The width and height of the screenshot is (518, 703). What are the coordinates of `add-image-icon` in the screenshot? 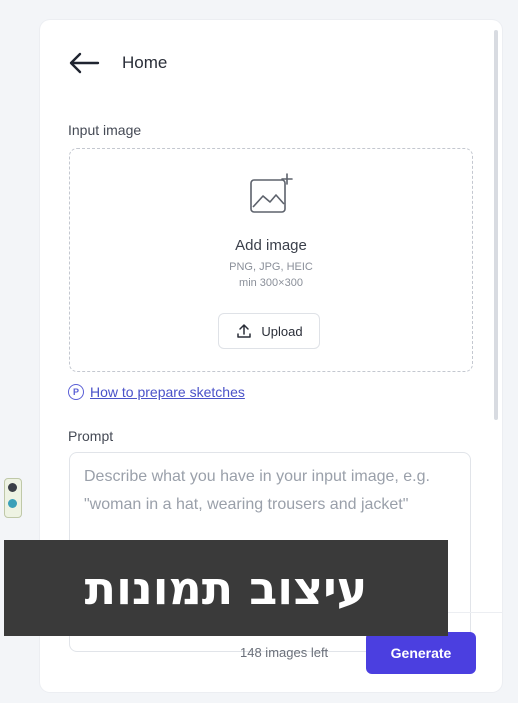 It's located at (271, 193).